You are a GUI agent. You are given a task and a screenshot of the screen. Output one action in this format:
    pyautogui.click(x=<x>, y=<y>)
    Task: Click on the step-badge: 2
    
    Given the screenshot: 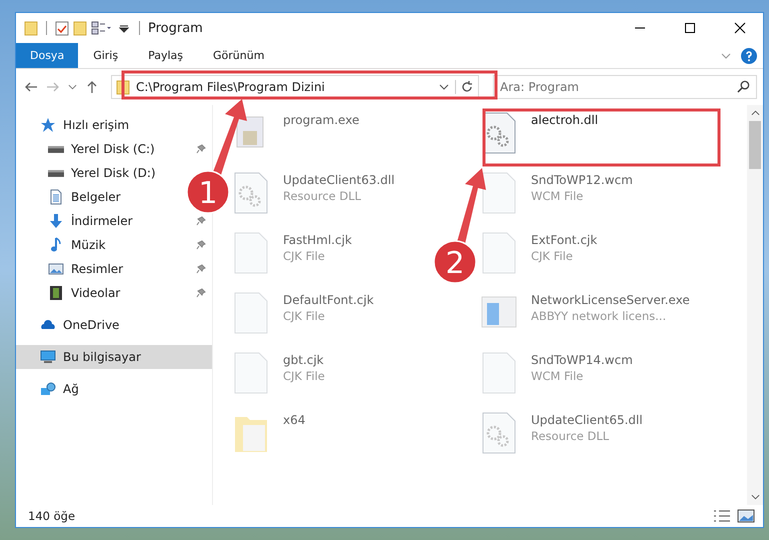 What is the action you would take?
    pyautogui.click(x=455, y=262)
    